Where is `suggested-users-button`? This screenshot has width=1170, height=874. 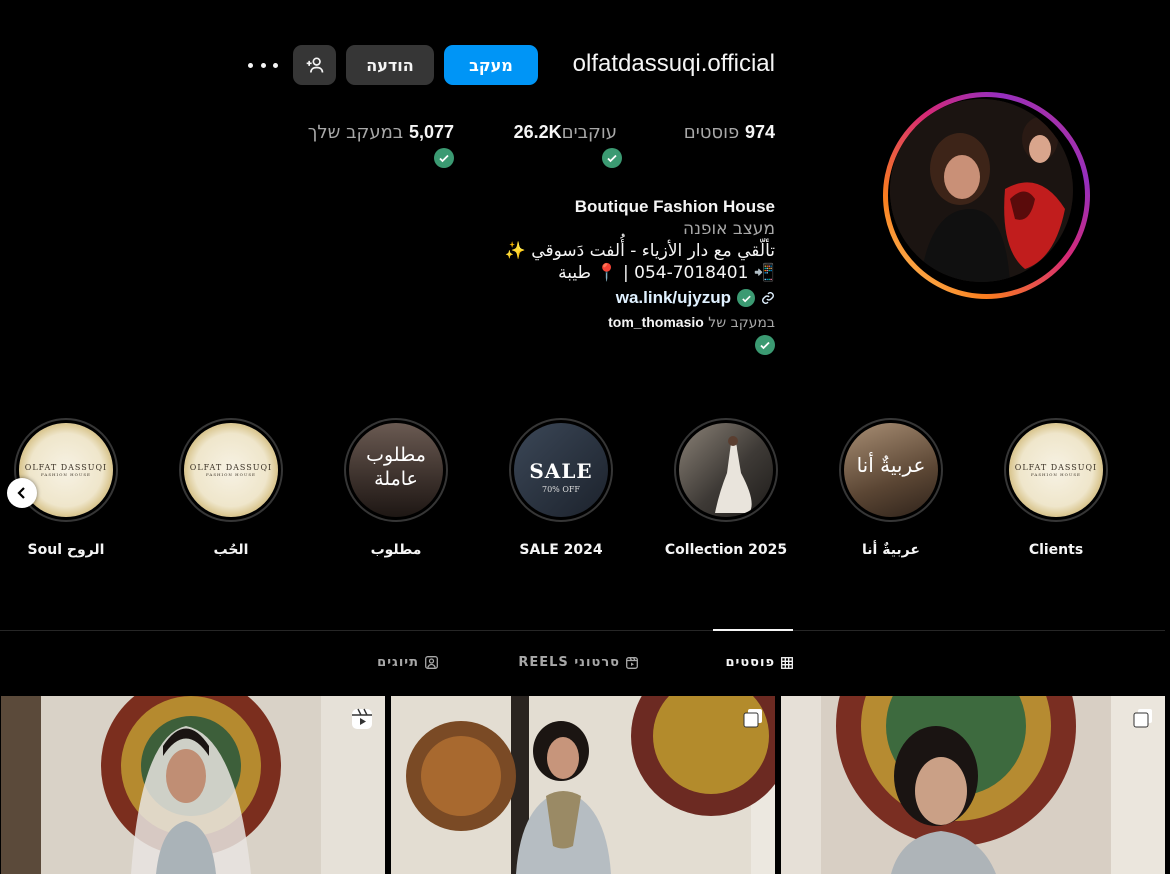
suggested-users-button is located at coordinates (314, 65).